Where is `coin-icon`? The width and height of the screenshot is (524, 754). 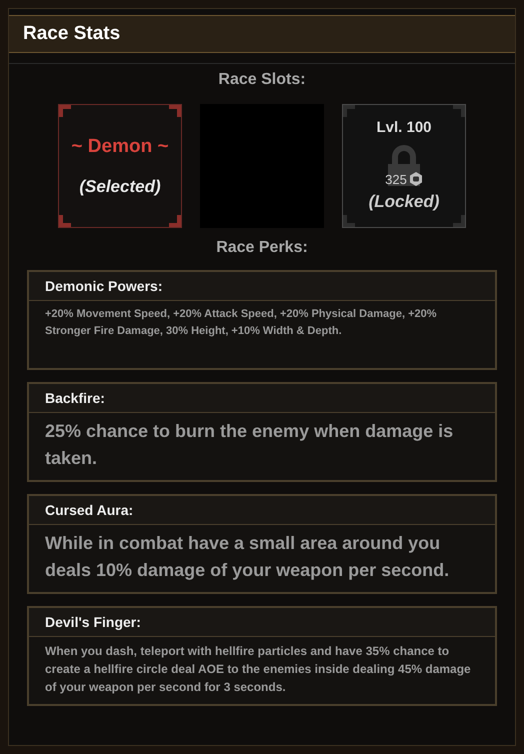 coin-icon is located at coordinates (415, 179).